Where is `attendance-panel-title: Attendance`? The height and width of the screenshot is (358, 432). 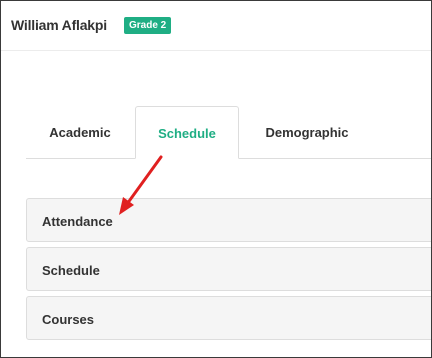 attendance-panel-title: Attendance is located at coordinates (77, 221).